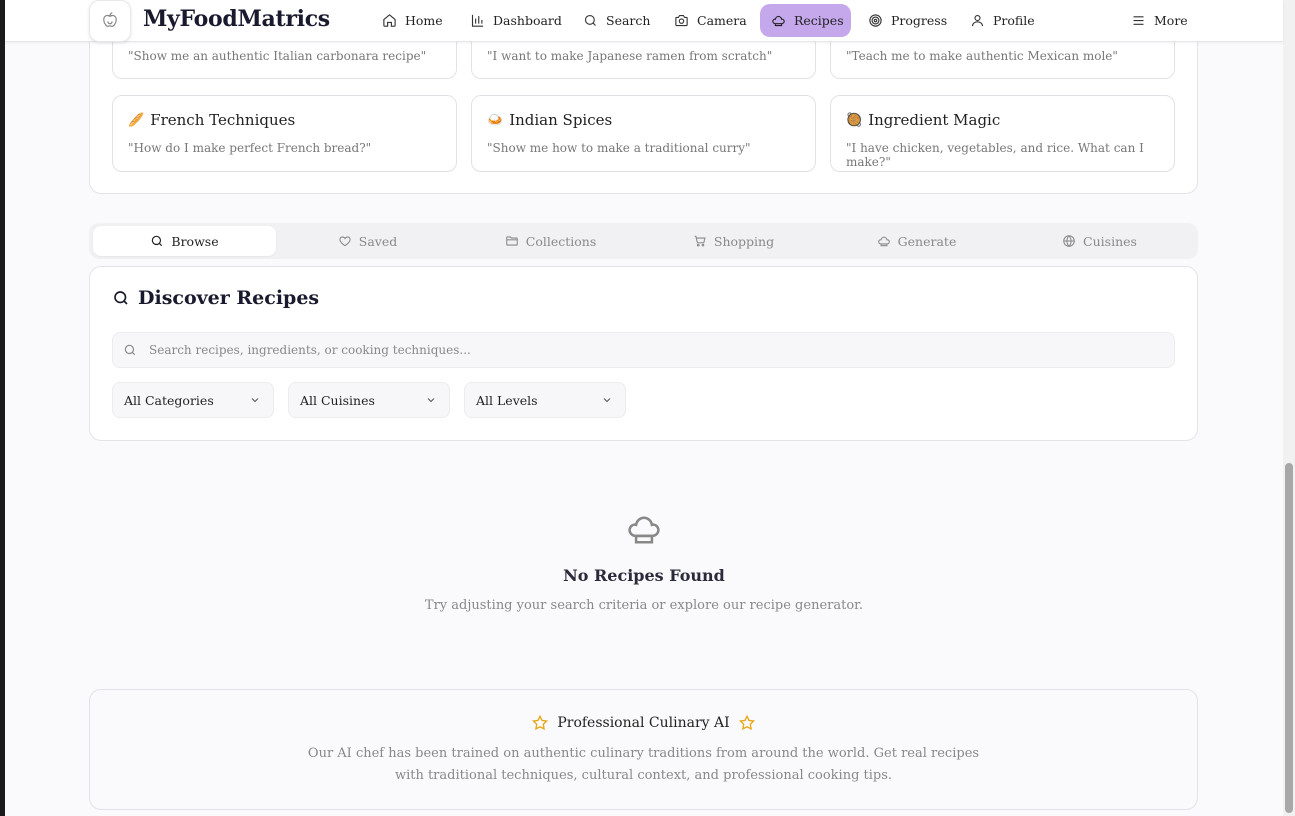  I want to click on heart-icon, so click(345, 241).